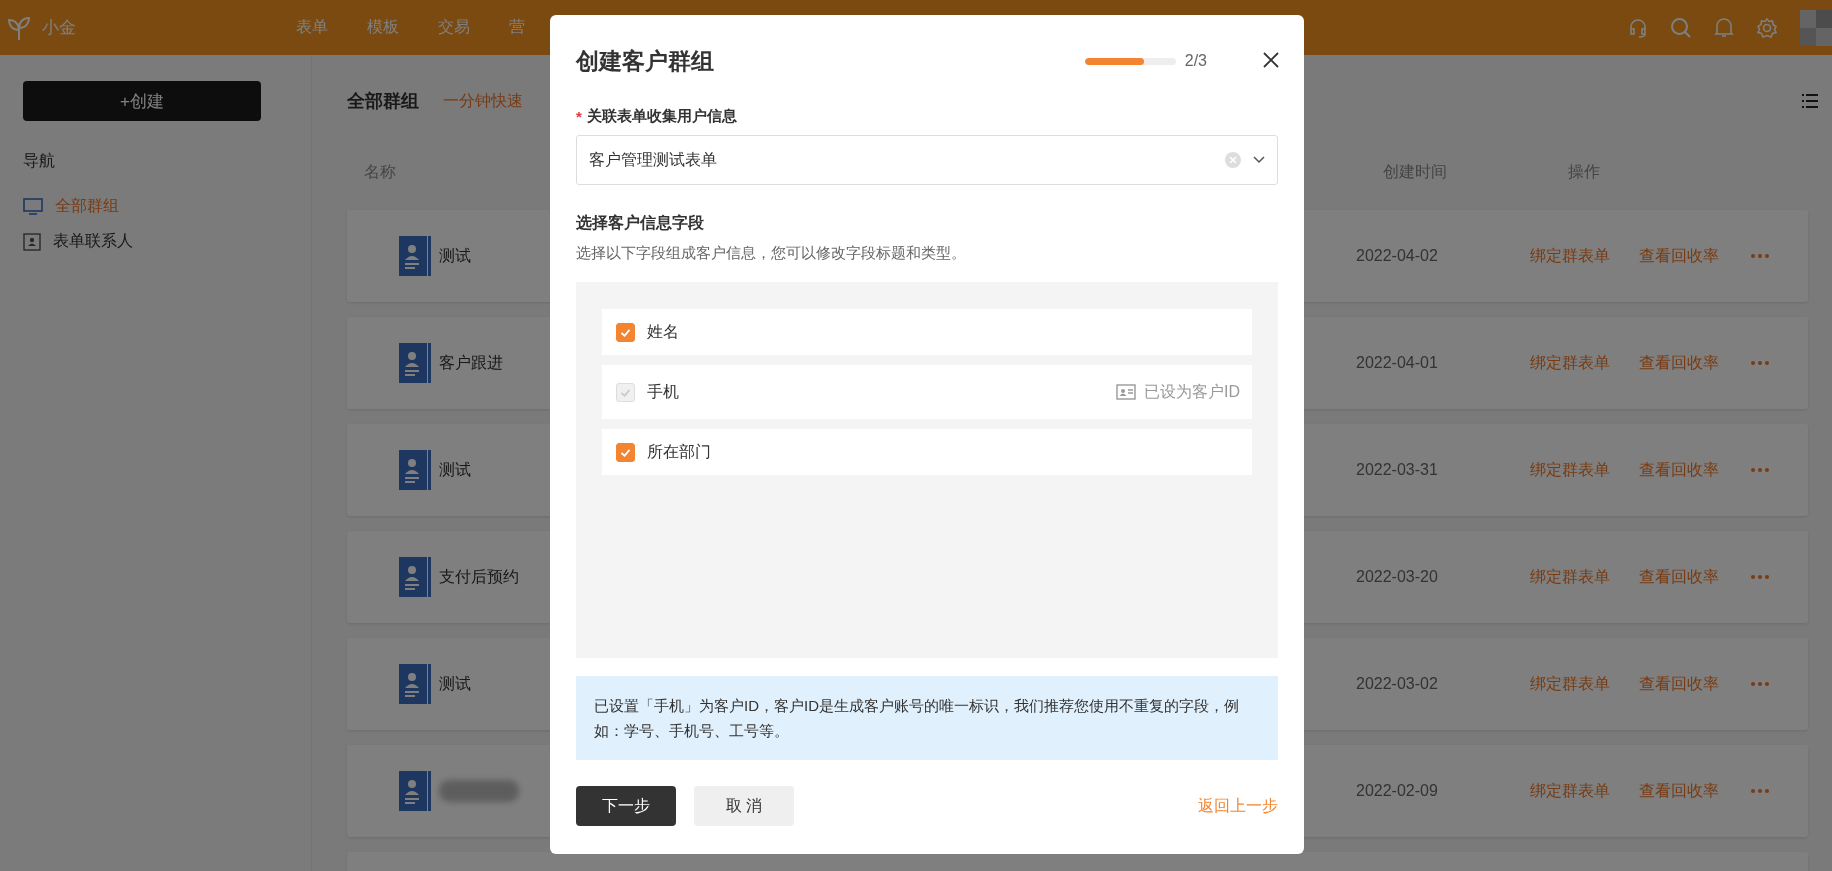 The height and width of the screenshot is (871, 1832). I want to click on created-date: 2022-02-09, so click(1397, 791).